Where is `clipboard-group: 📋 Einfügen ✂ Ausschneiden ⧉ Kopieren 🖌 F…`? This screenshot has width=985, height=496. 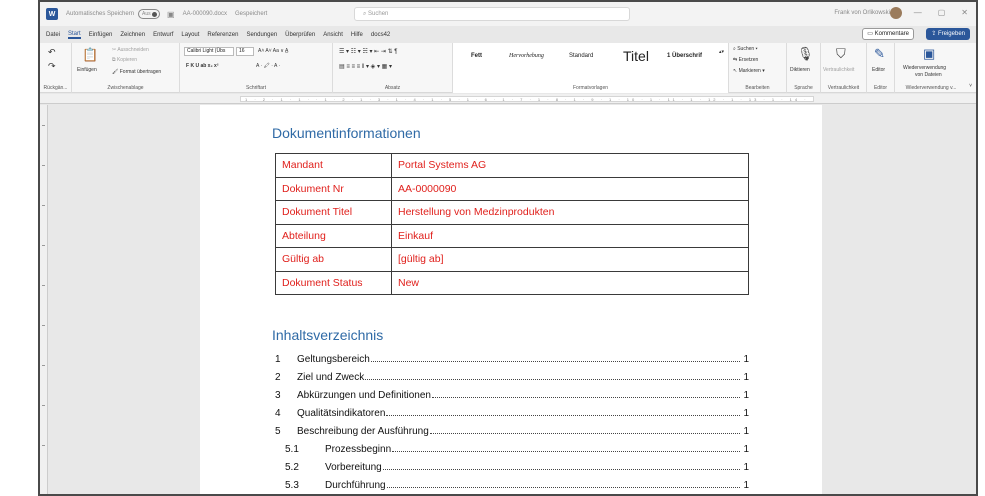 clipboard-group: 📋 Einfügen ✂ Ausschneiden ⧉ Kopieren 🖌 F… is located at coordinates (126, 68).